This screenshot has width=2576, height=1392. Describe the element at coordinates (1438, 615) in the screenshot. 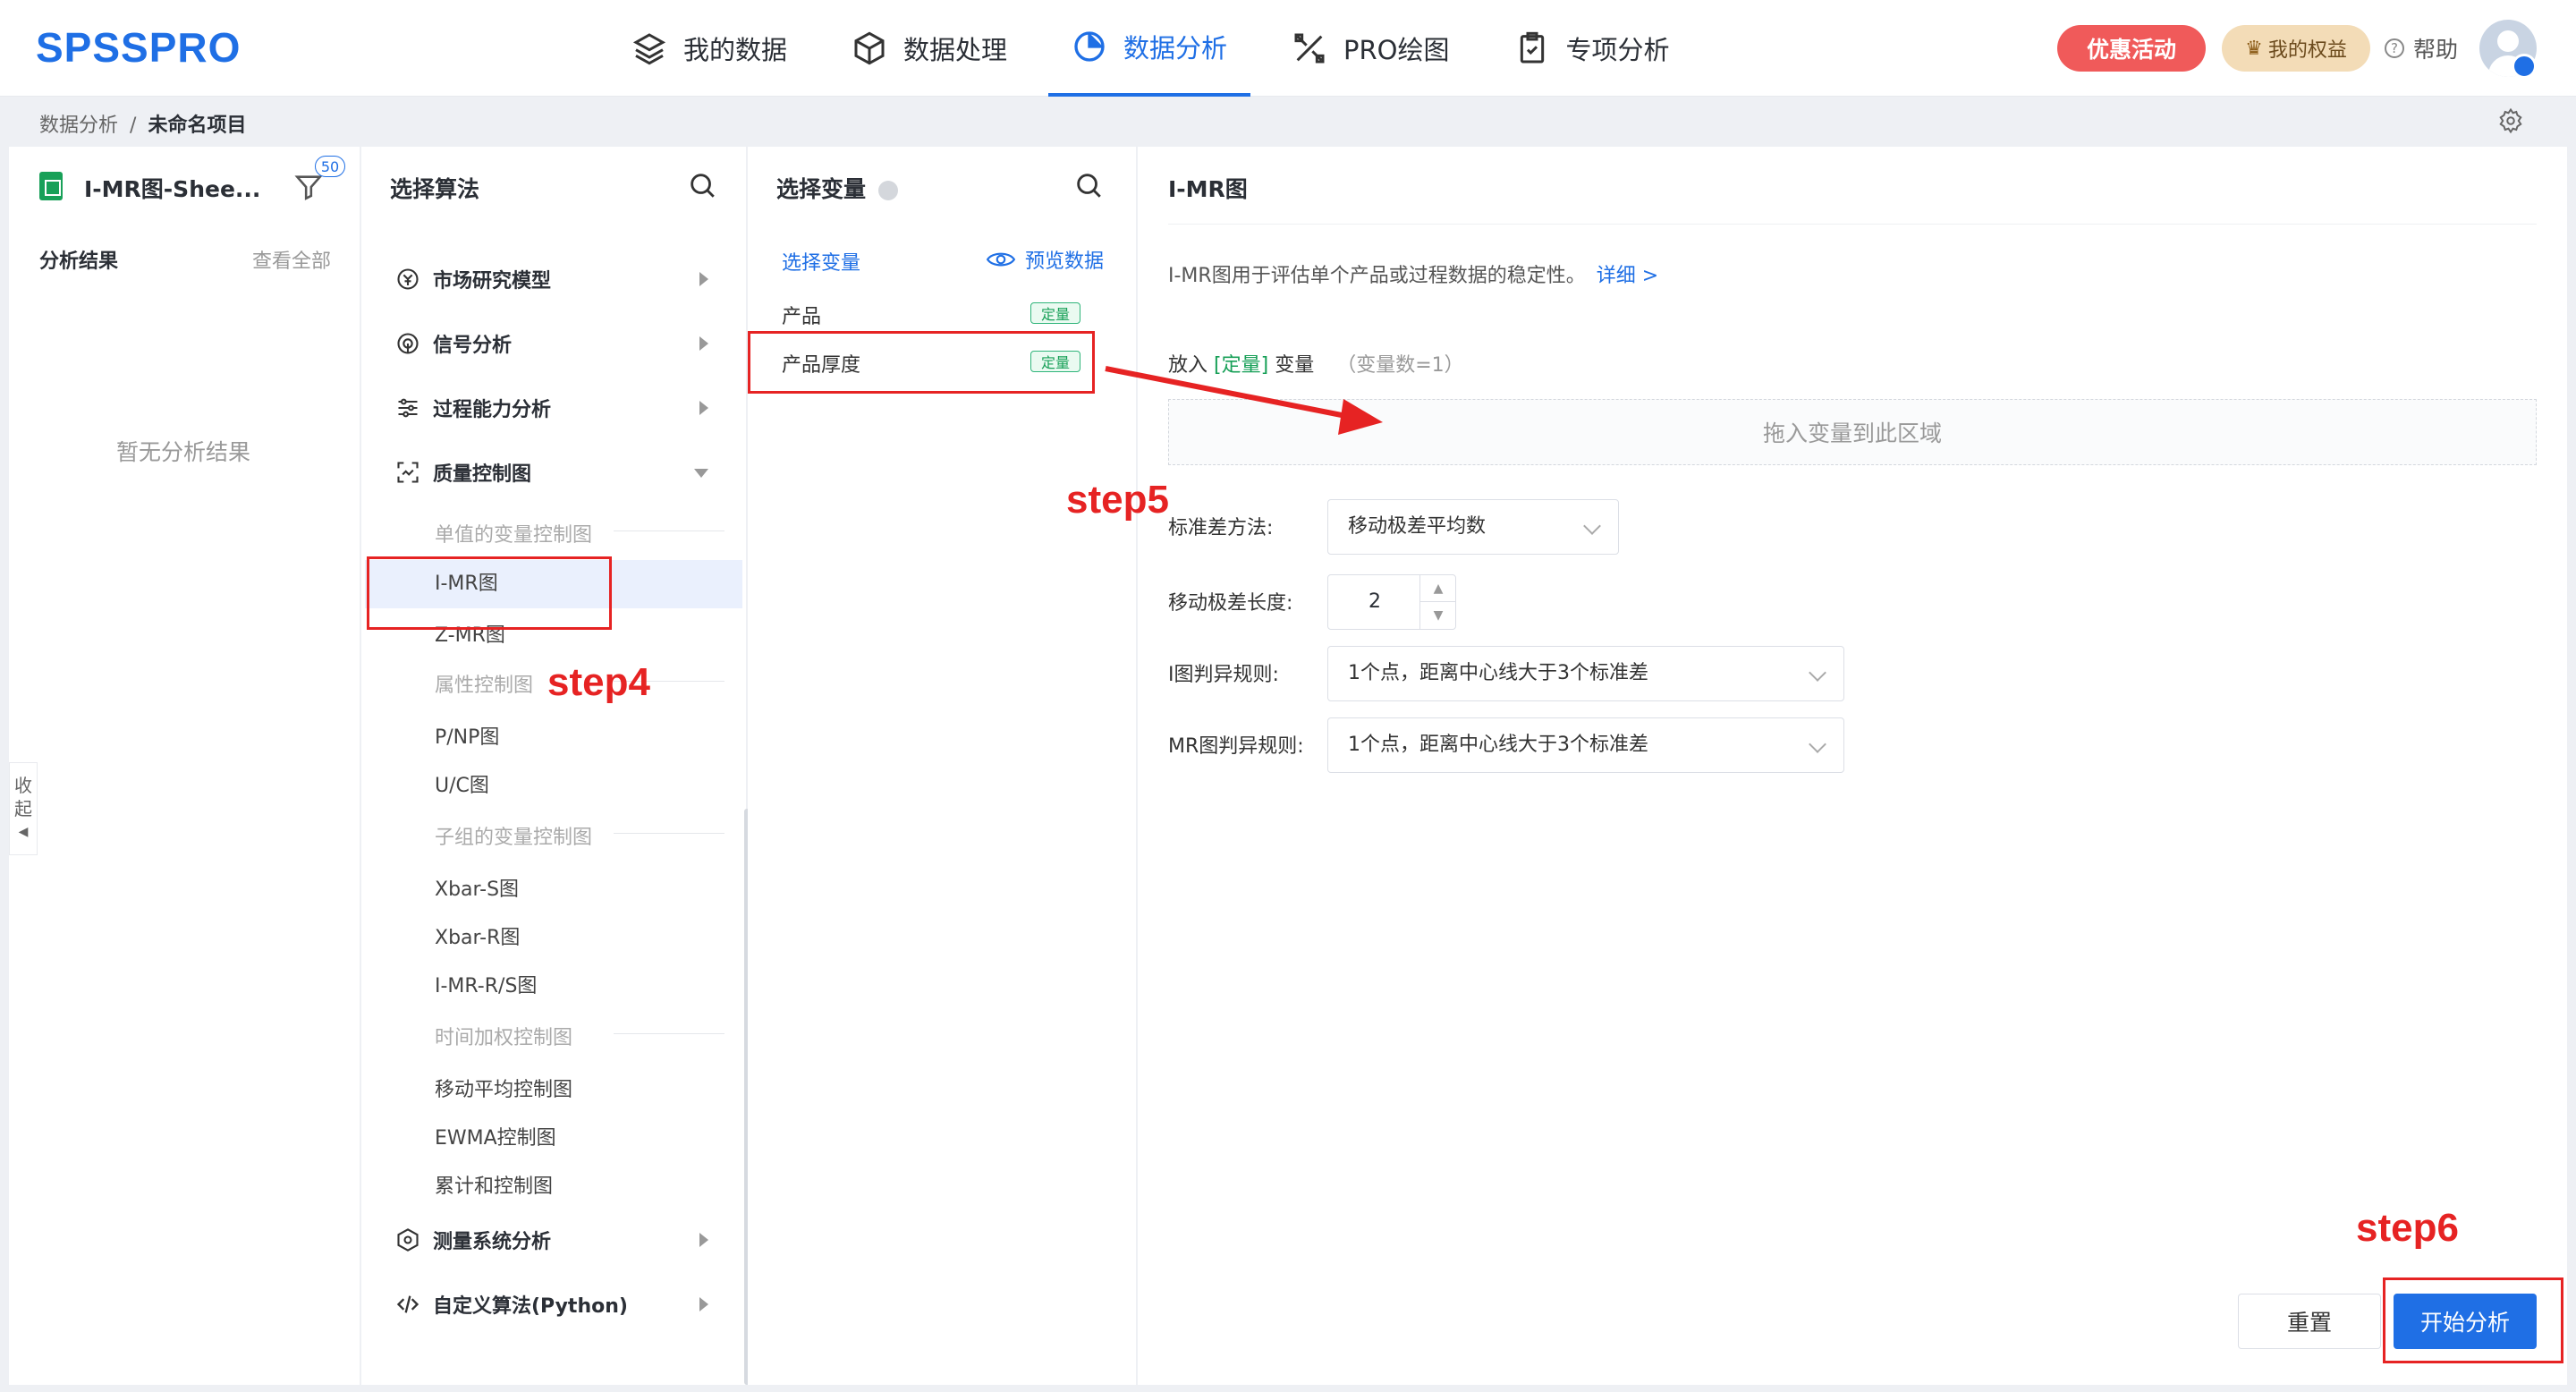

I see `decrement-icon: ▼` at that location.